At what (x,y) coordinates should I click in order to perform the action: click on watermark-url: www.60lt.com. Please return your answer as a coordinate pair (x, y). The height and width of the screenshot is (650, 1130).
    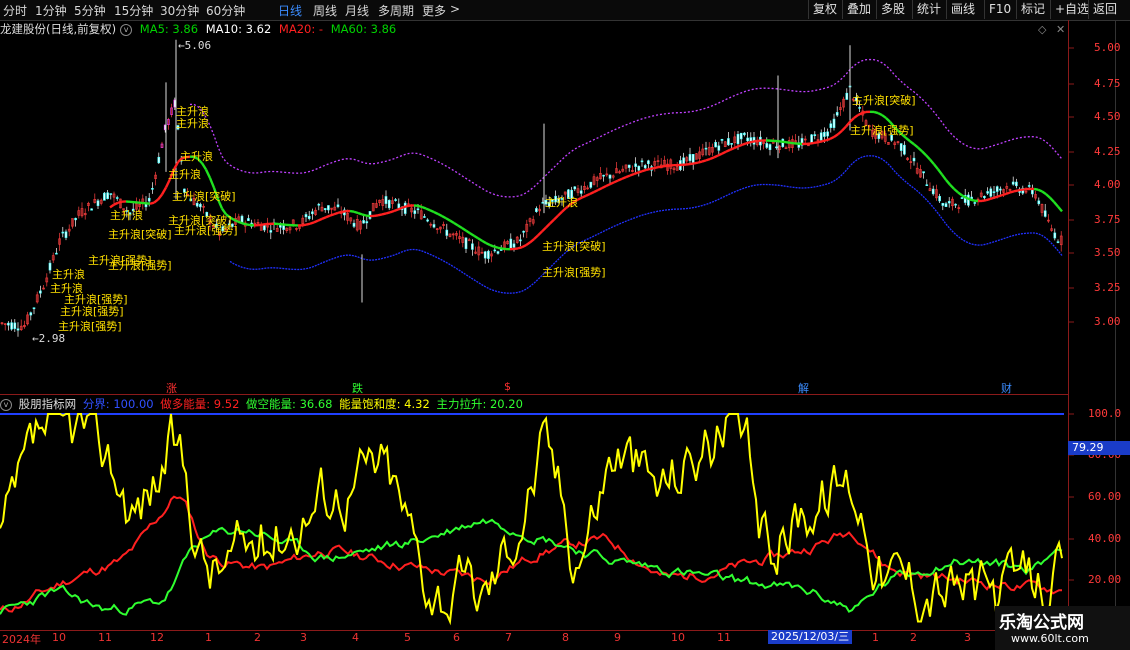
    Looking at the image, I should click on (1050, 638).